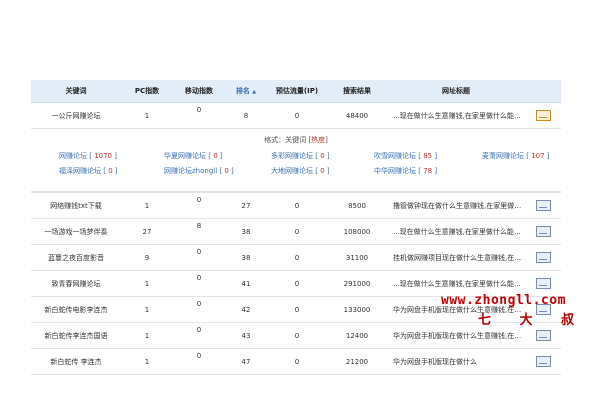 The height and width of the screenshot is (400, 600). I want to click on keyword-cell: 新白蛇传电影李连杰, so click(76, 309).